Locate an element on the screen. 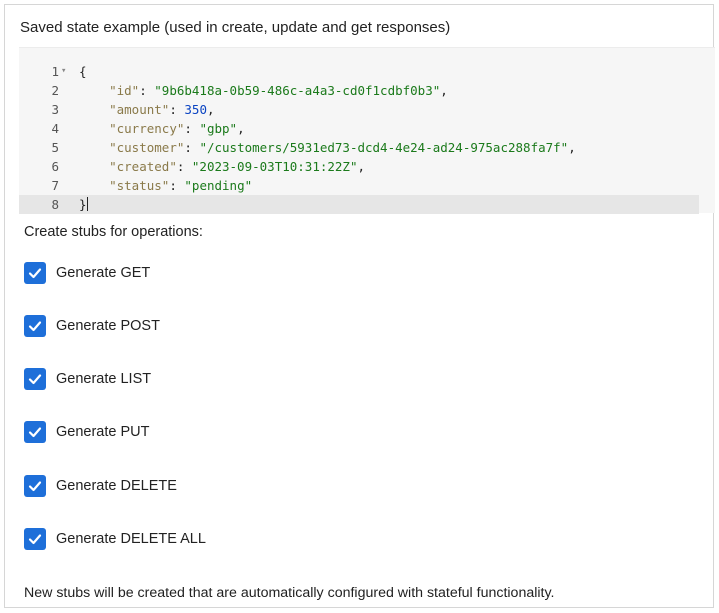  line-number: 4 is located at coordinates (55, 128).